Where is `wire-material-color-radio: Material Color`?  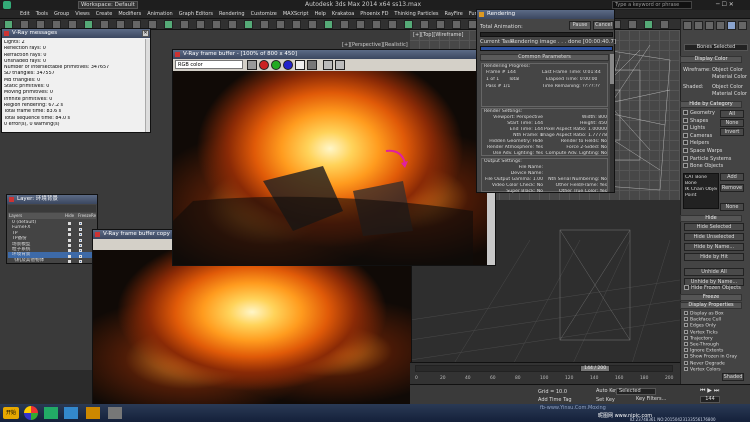
wire-material-color-radio: Material Color is located at coordinates (729, 77).